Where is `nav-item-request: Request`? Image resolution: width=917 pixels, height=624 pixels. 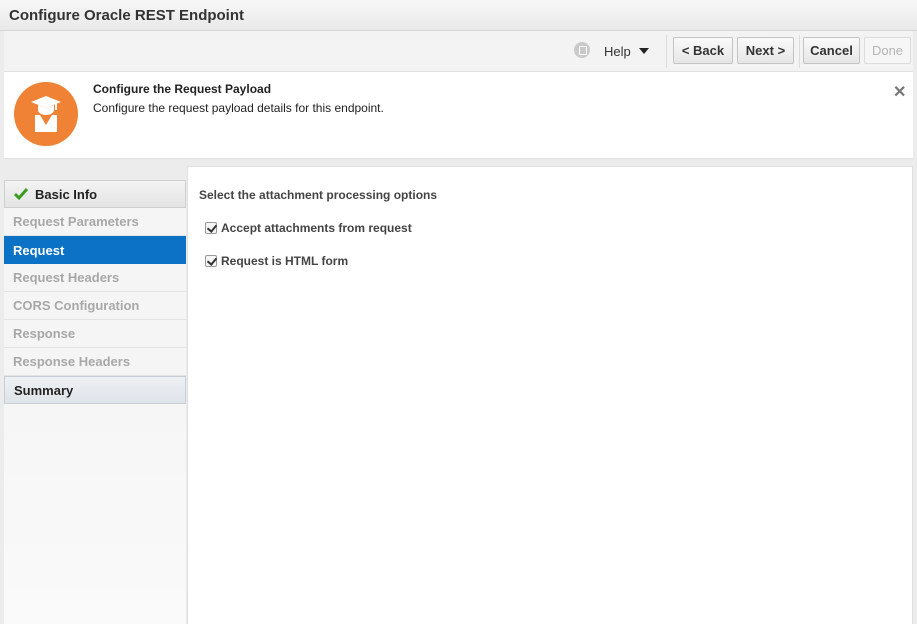 nav-item-request: Request is located at coordinates (95, 250).